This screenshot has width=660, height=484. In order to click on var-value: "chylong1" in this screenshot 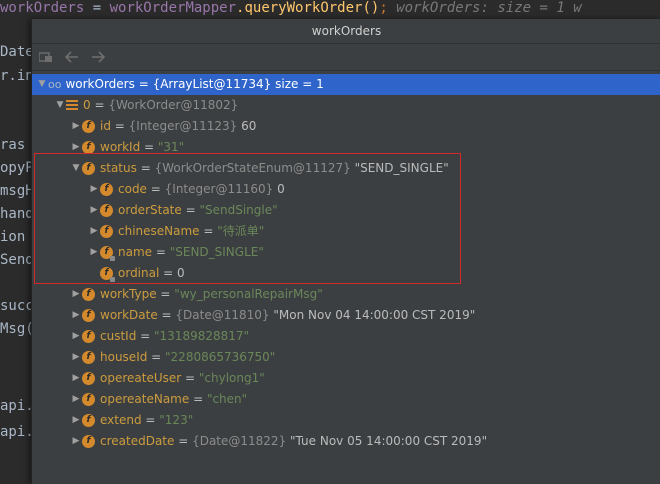, I will do `click(231, 378)`.